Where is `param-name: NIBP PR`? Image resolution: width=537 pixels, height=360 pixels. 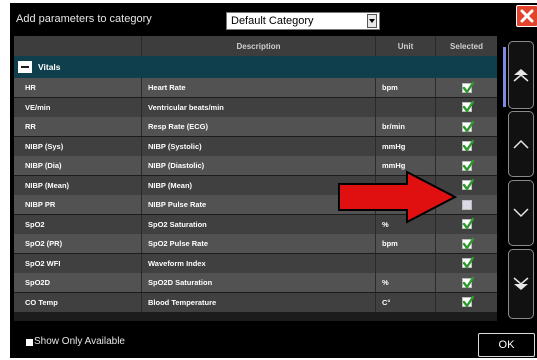
param-name: NIBP PR is located at coordinates (40, 204).